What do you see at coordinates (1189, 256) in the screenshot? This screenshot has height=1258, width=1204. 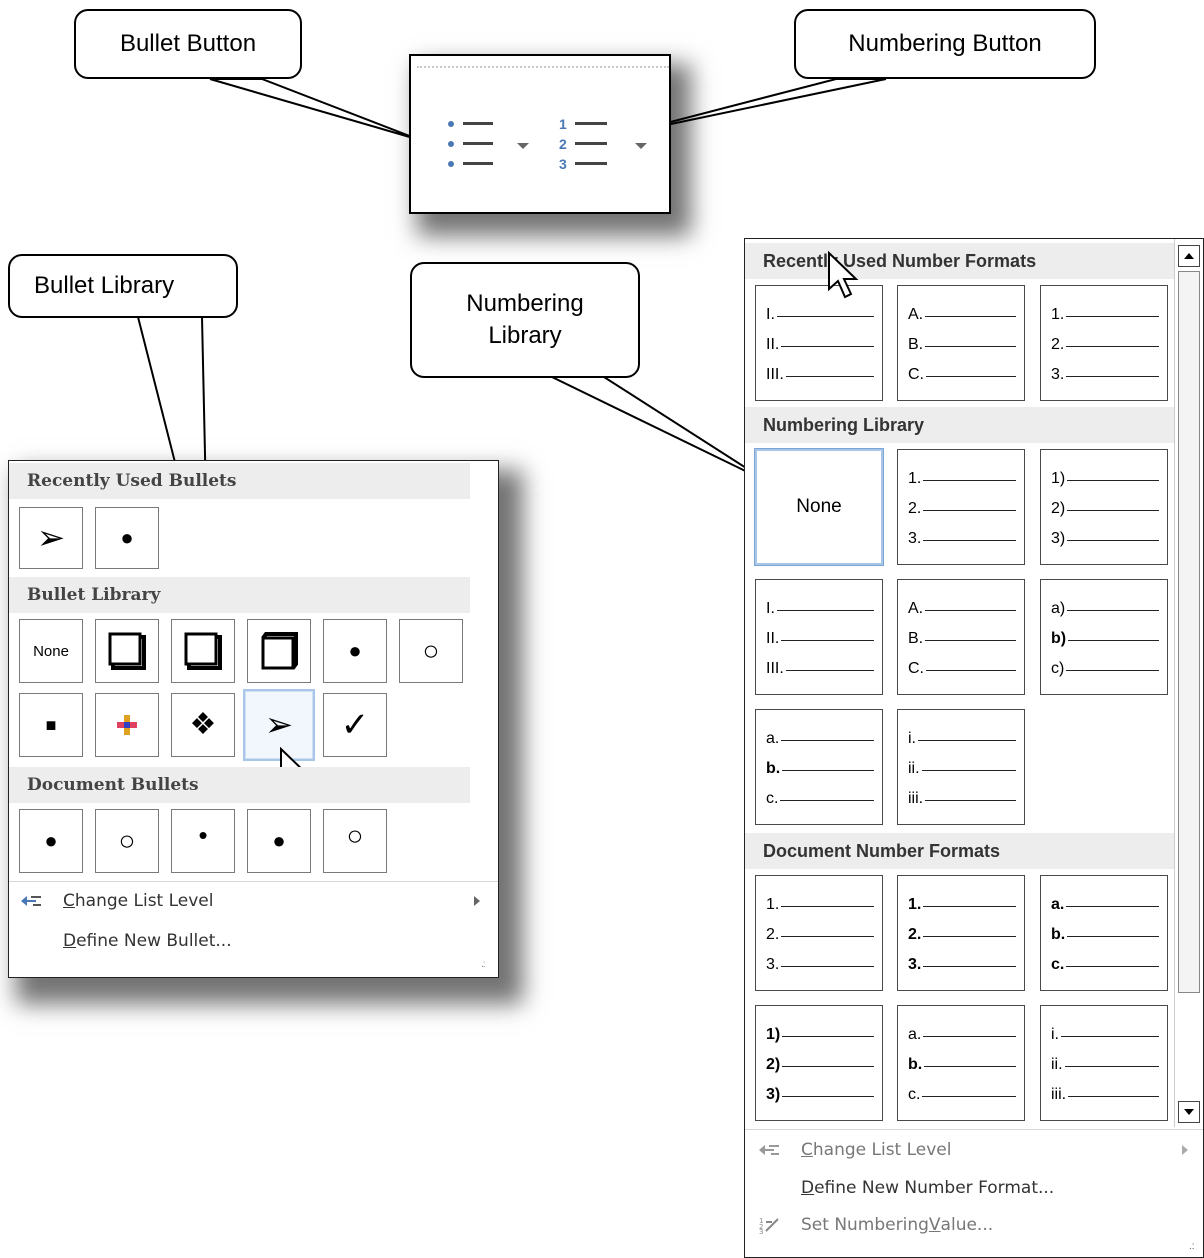 I see `scroll-up-button` at bounding box center [1189, 256].